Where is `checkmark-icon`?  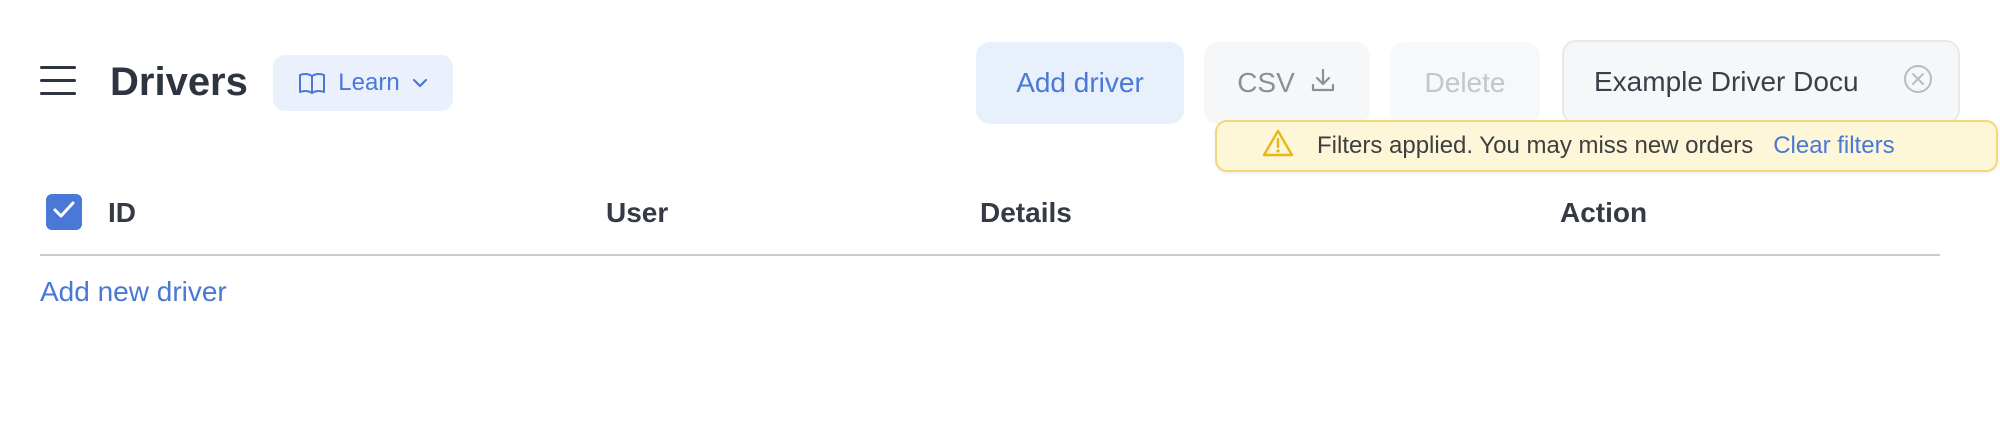 checkmark-icon is located at coordinates (64, 212).